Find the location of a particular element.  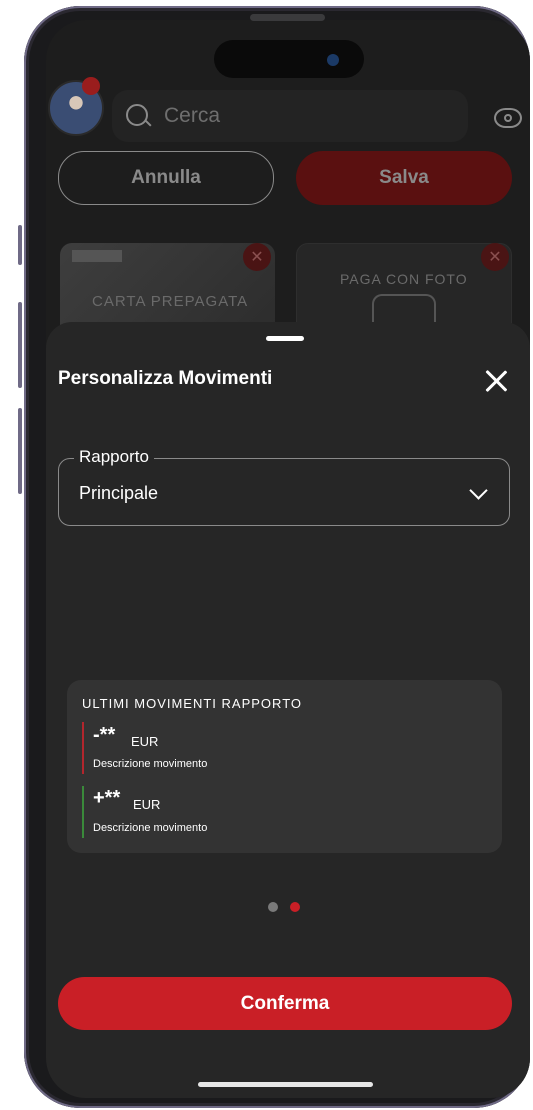

confirm-button: Conferma is located at coordinates (285, 1003).